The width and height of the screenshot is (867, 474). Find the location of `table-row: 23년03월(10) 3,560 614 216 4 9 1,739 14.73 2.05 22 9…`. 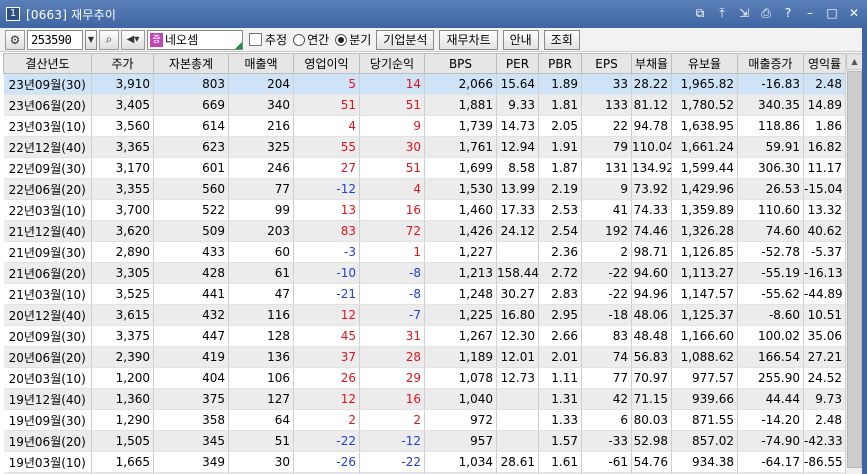

table-row: 23년03월(10) 3,560 614 216 4 9 1,739 14.73 2.05 22 9… is located at coordinates (424, 126).